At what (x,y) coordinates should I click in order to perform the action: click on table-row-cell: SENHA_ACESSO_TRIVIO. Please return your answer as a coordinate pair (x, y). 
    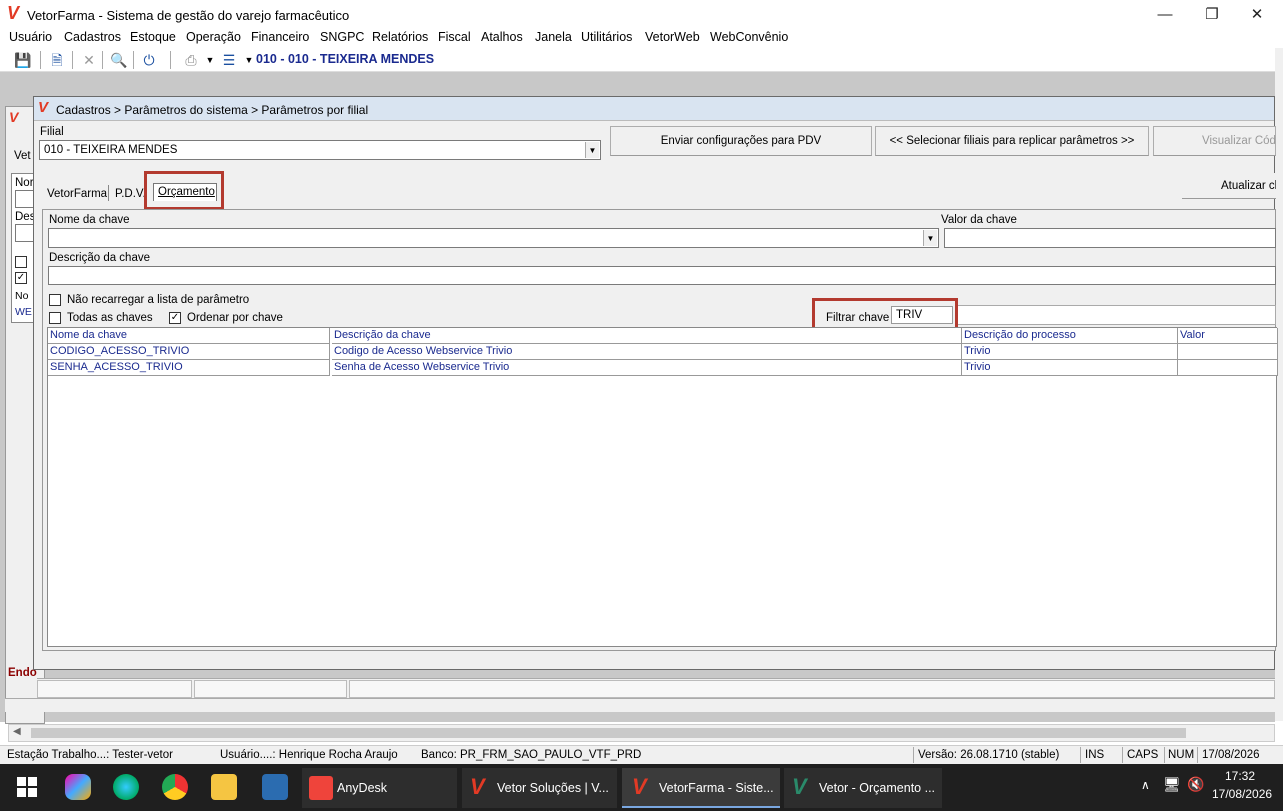
    Looking at the image, I should click on (189, 368).